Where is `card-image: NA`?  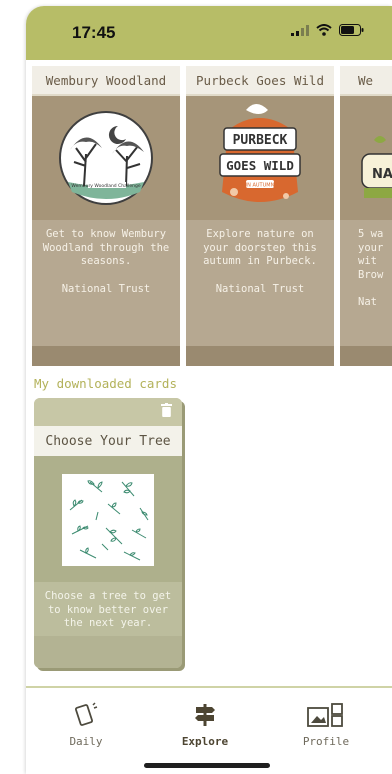
card-image: NA is located at coordinates (366, 158).